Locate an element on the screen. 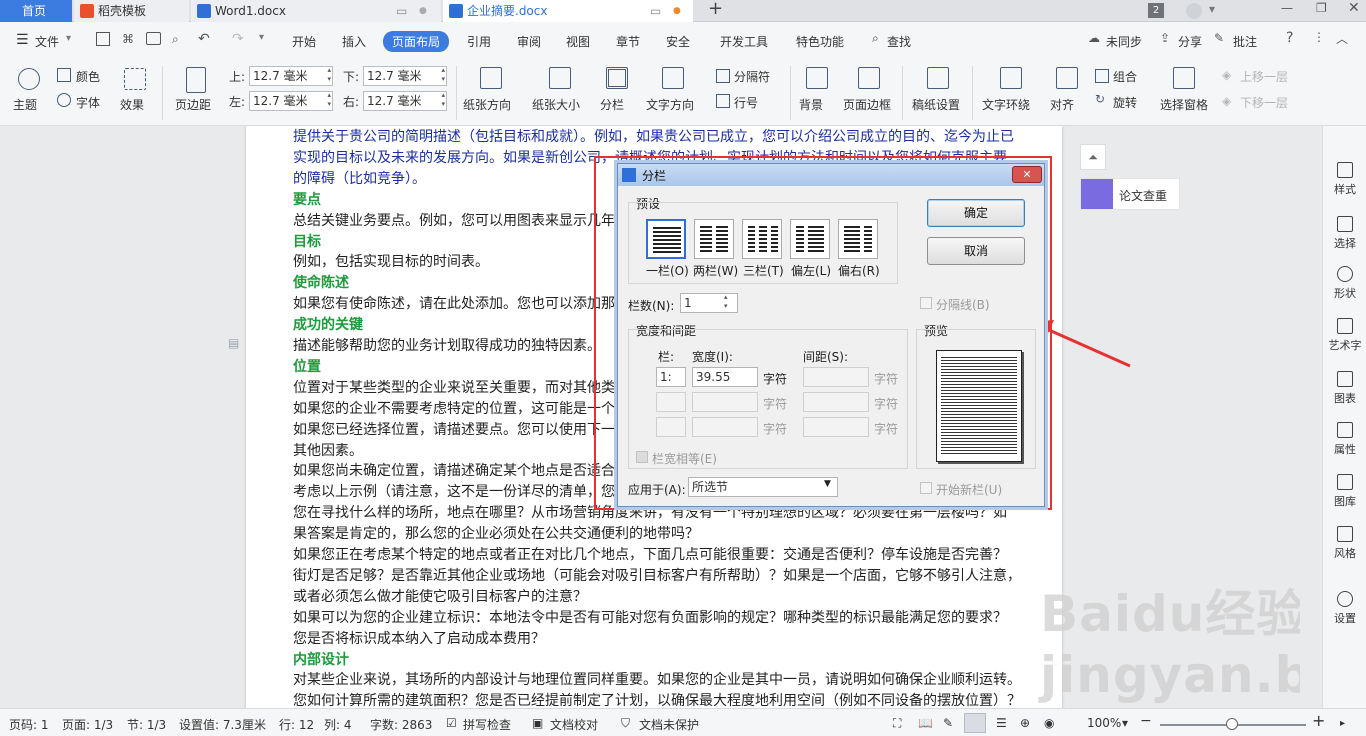 The image size is (1366, 736). preset-one-column is located at coordinates (666, 239).